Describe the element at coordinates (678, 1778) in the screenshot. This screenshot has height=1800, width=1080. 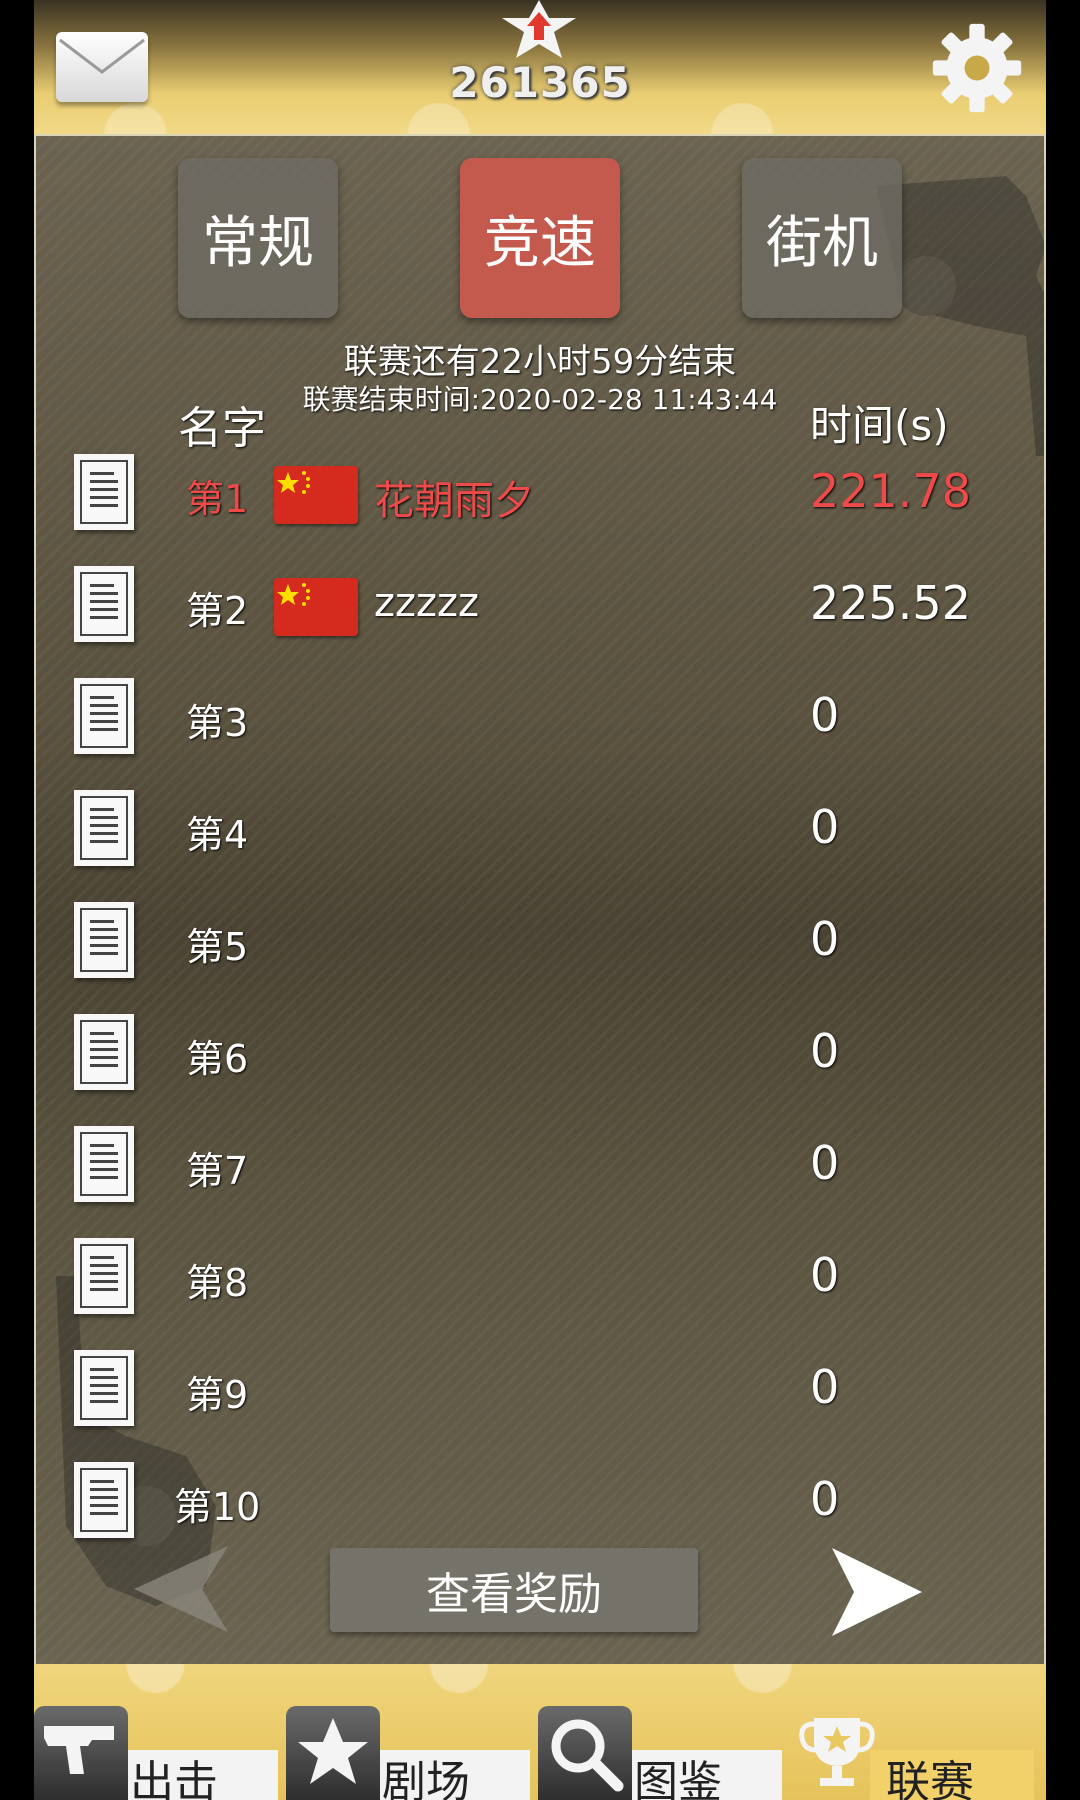
I see `nav-label-gallery: 图鉴` at that location.